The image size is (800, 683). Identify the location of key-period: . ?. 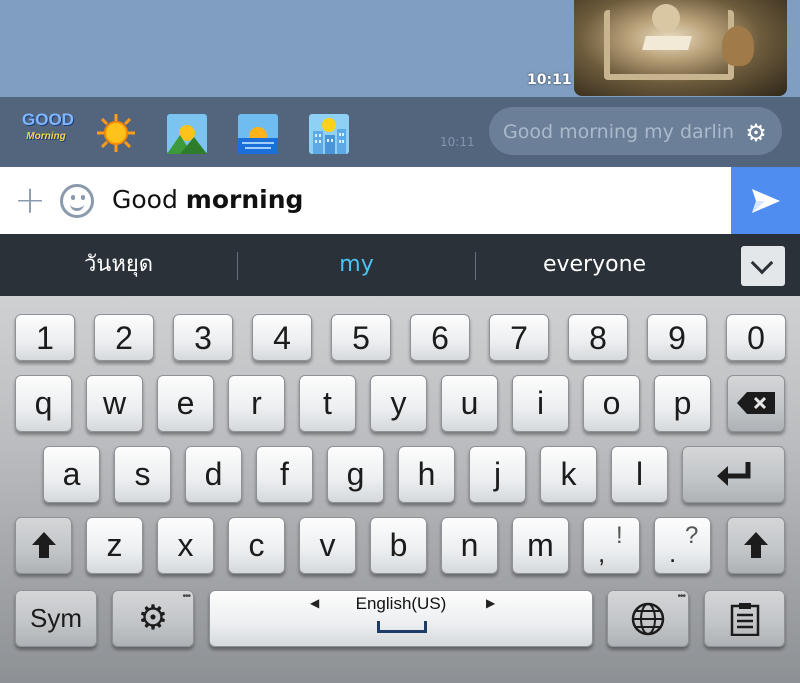
(682, 545).